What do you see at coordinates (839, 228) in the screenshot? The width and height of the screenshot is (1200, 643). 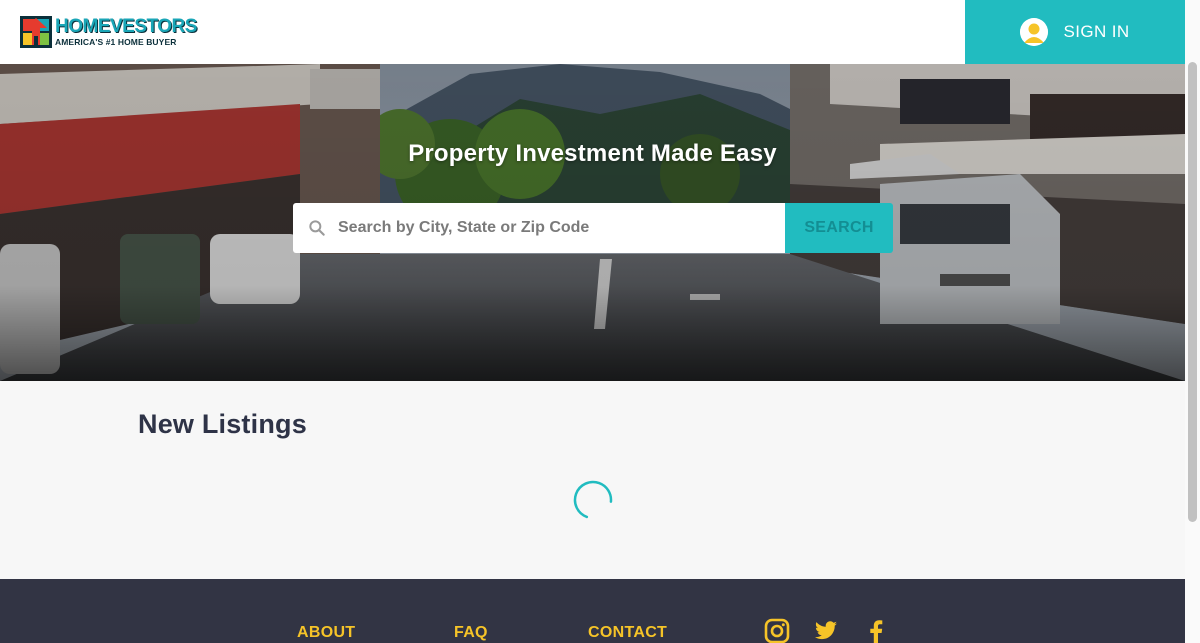 I see `search-button: SEARCH` at bounding box center [839, 228].